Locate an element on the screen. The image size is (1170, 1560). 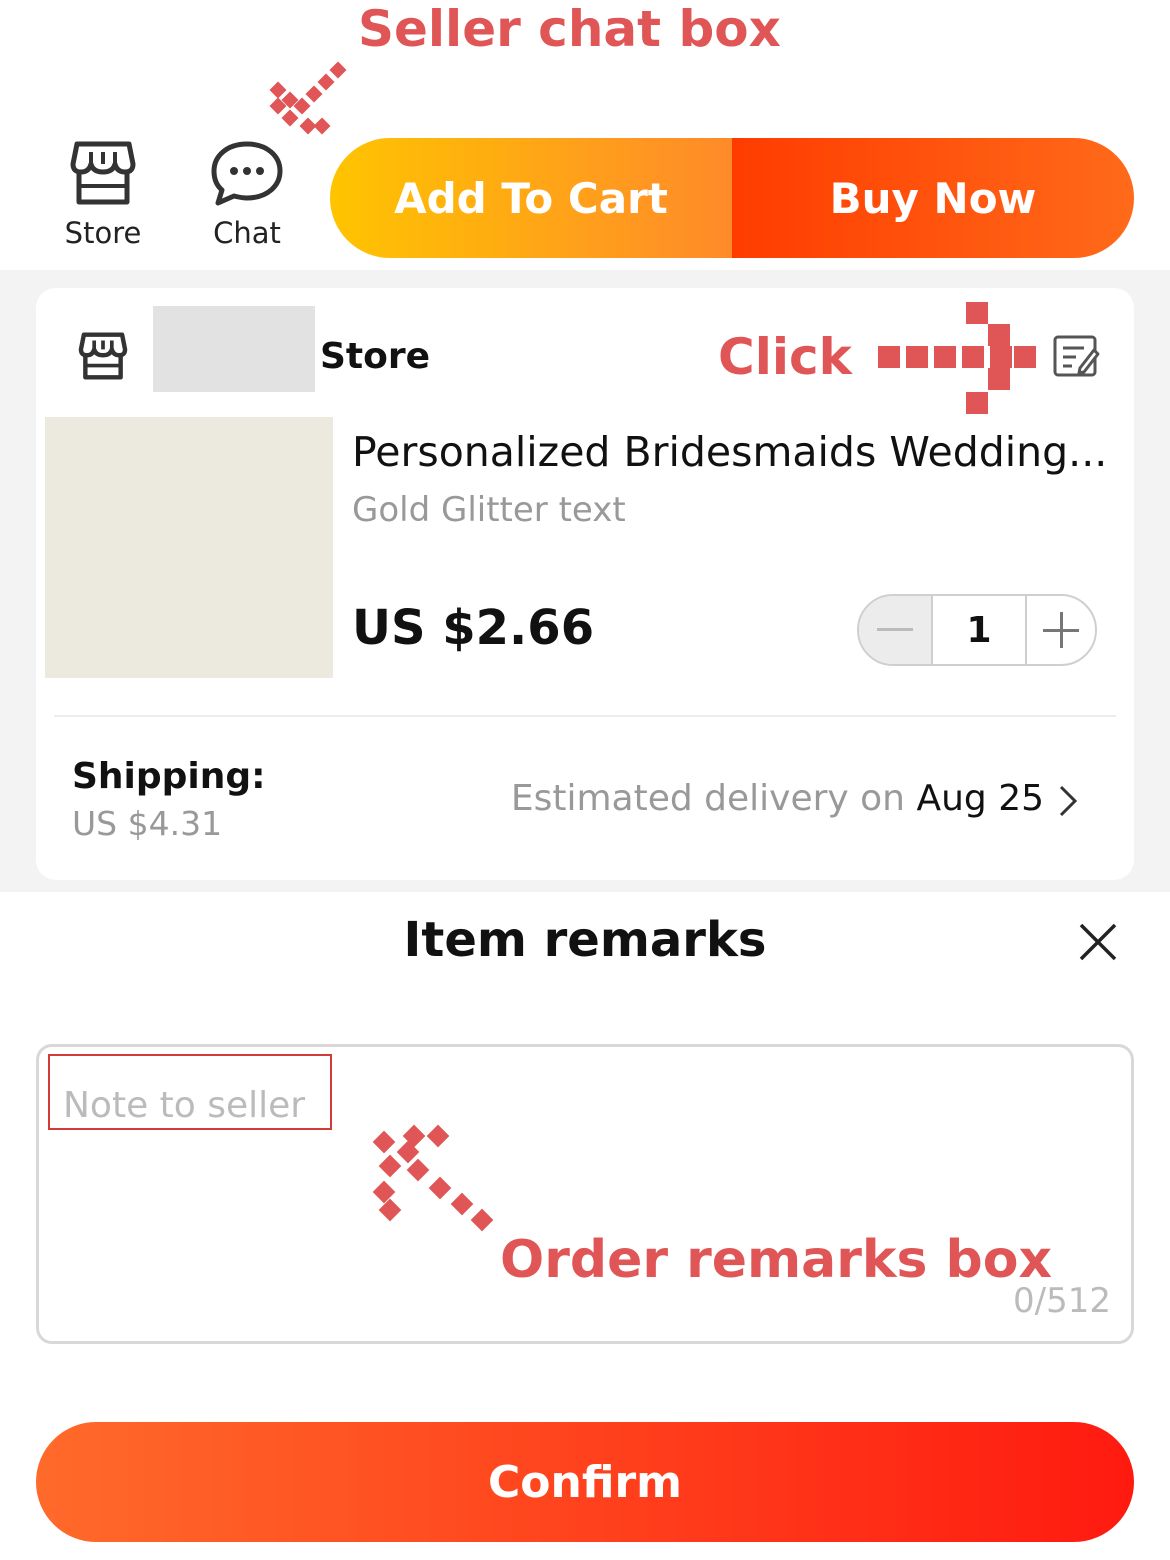
store-name: Store is located at coordinates (375, 356).